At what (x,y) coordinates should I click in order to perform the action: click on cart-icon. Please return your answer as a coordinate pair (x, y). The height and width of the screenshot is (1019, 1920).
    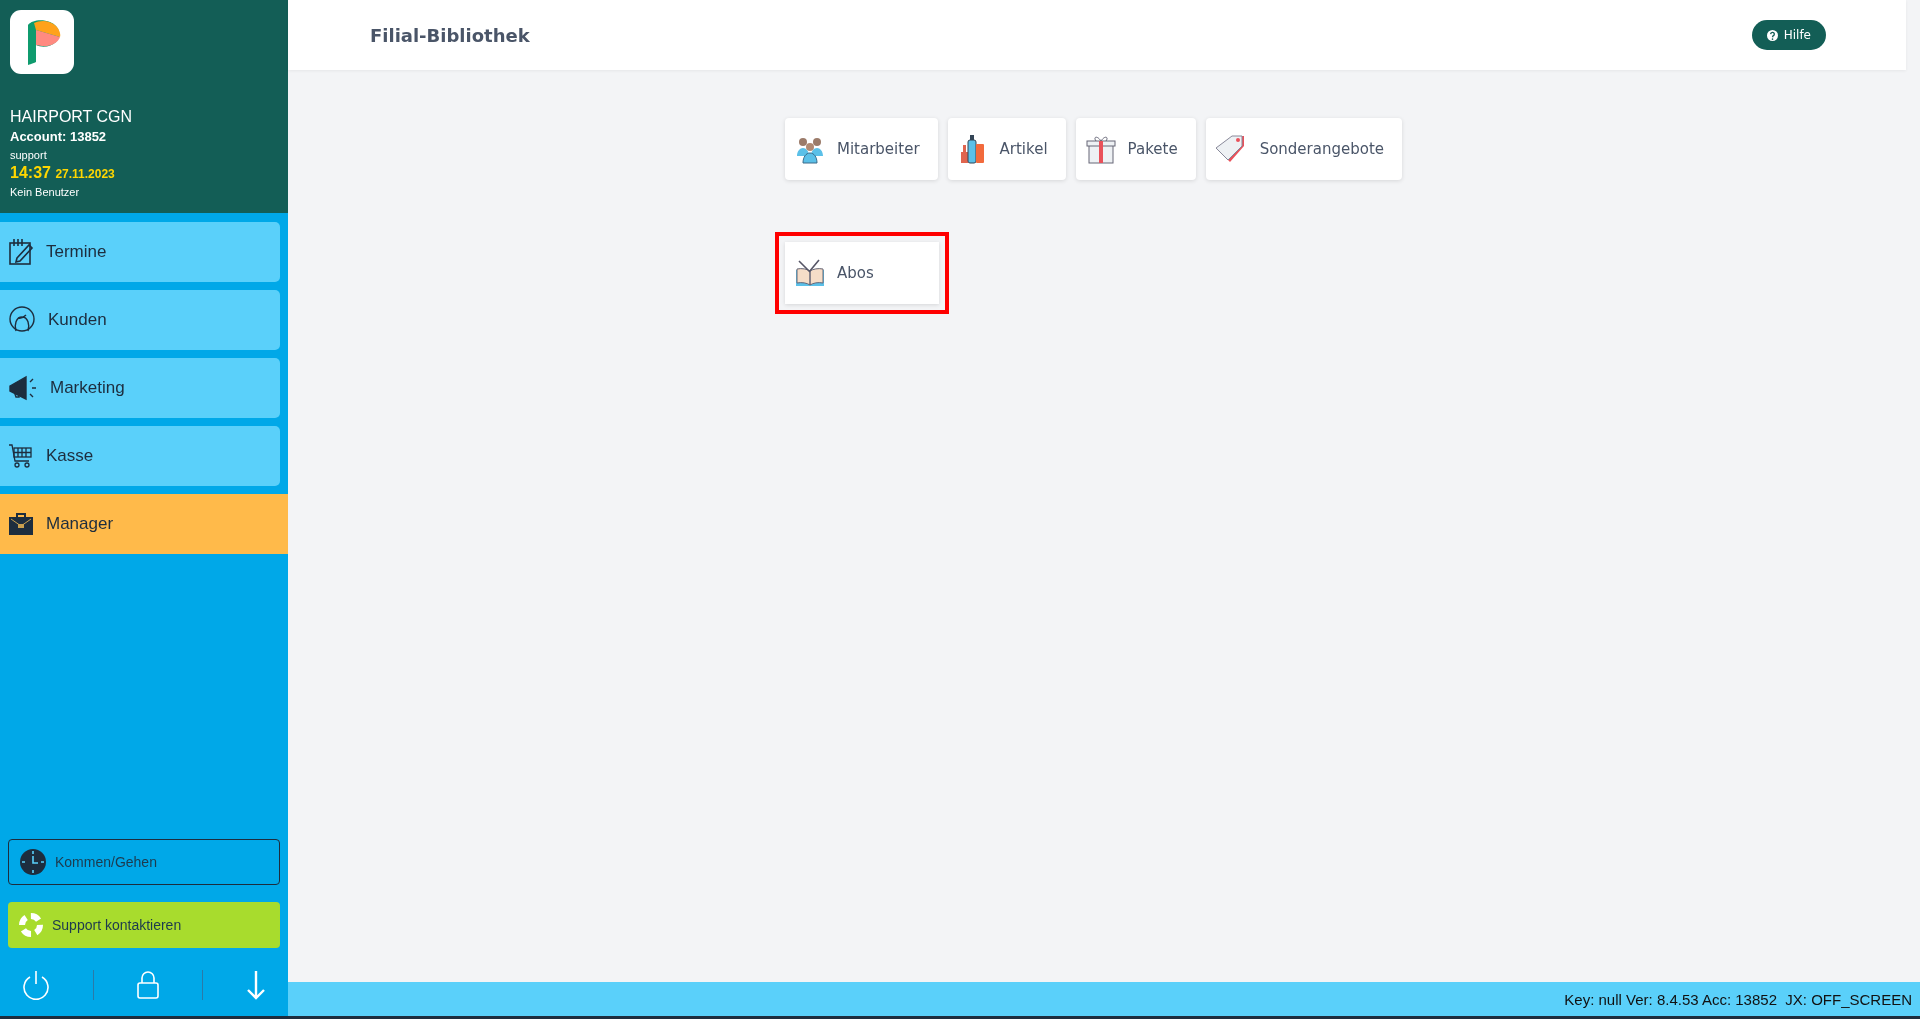
    Looking at the image, I should click on (21, 456).